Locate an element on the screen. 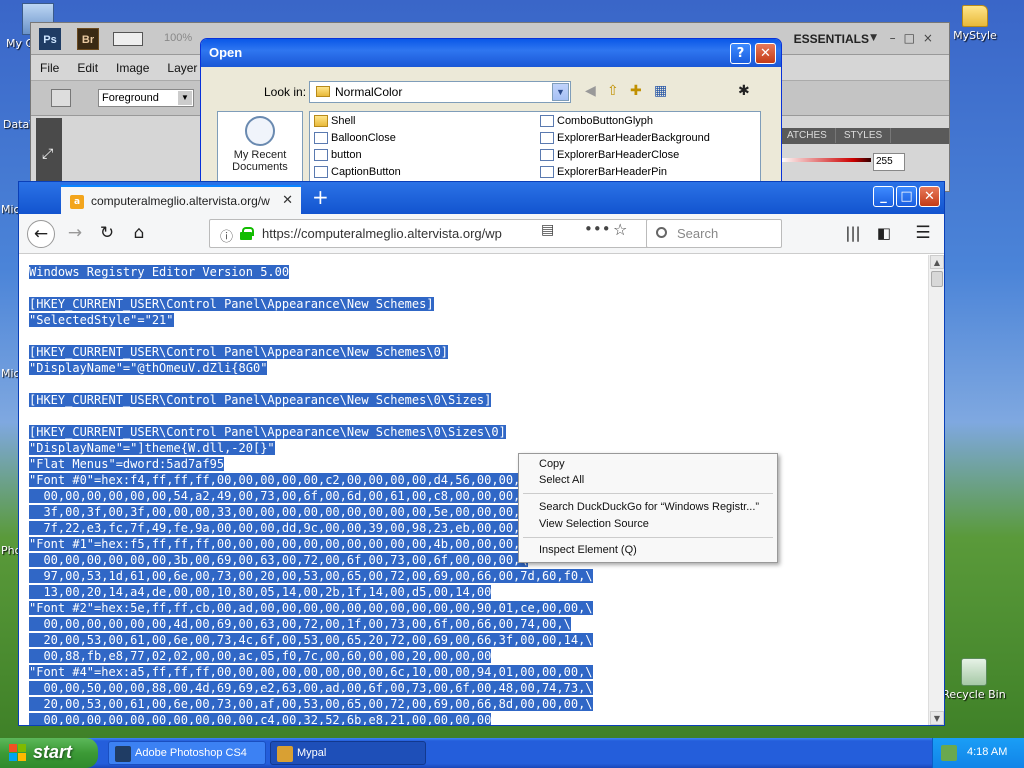 The image size is (1024, 768). browser-tab: a computeralmeglio.altervista.org/w ✕ is located at coordinates (181, 199).